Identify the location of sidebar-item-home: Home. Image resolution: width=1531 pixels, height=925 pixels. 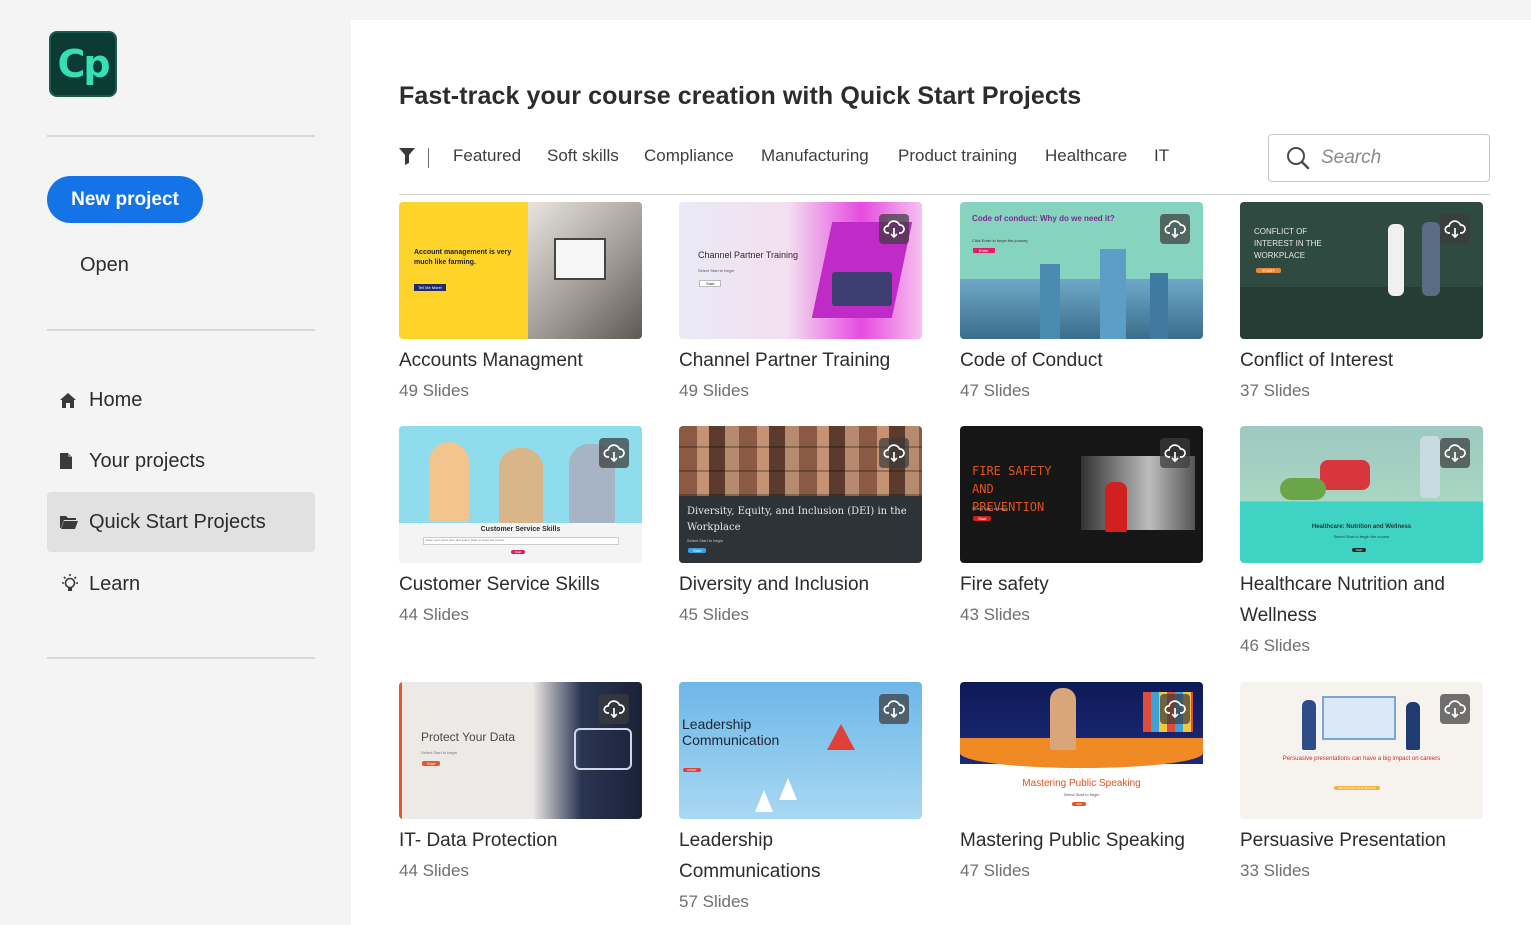
(181, 400).